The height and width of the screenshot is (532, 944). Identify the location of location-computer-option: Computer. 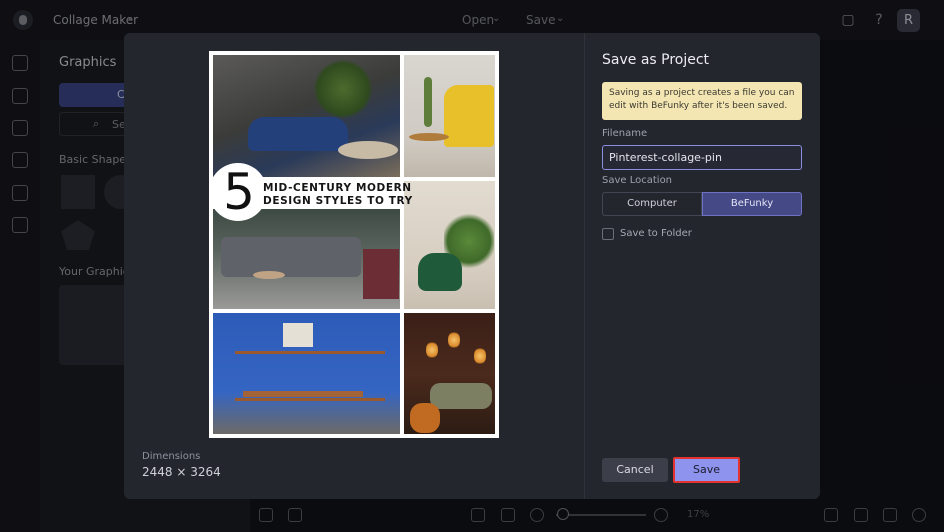
(652, 204).